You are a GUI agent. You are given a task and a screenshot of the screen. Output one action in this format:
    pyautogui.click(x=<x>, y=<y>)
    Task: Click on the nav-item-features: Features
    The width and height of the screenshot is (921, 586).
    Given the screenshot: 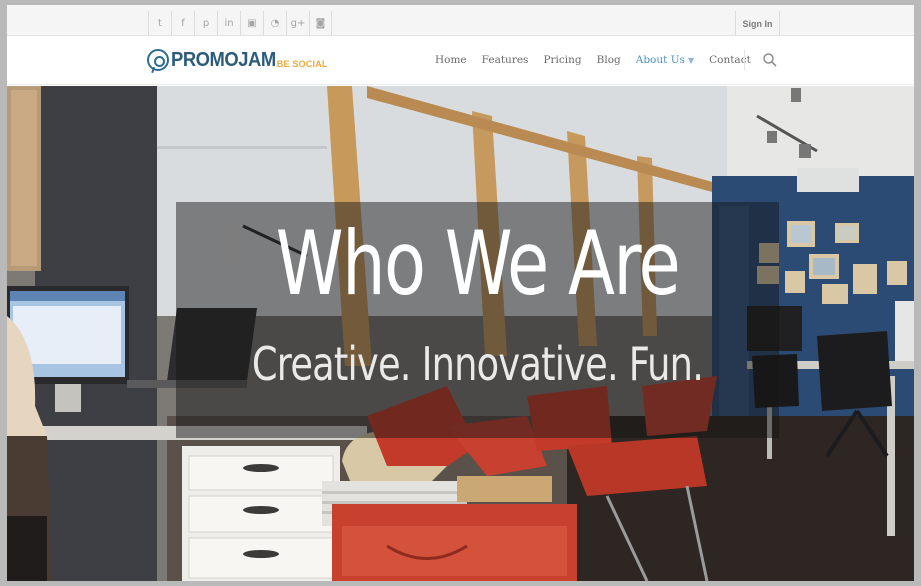 What is the action you would take?
    pyautogui.click(x=505, y=60)
    